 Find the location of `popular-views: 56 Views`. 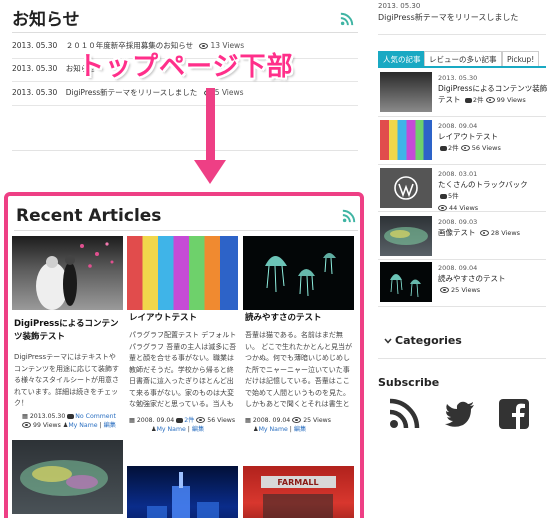

popular-views: 56 Views is located at coordinates (486, 148).